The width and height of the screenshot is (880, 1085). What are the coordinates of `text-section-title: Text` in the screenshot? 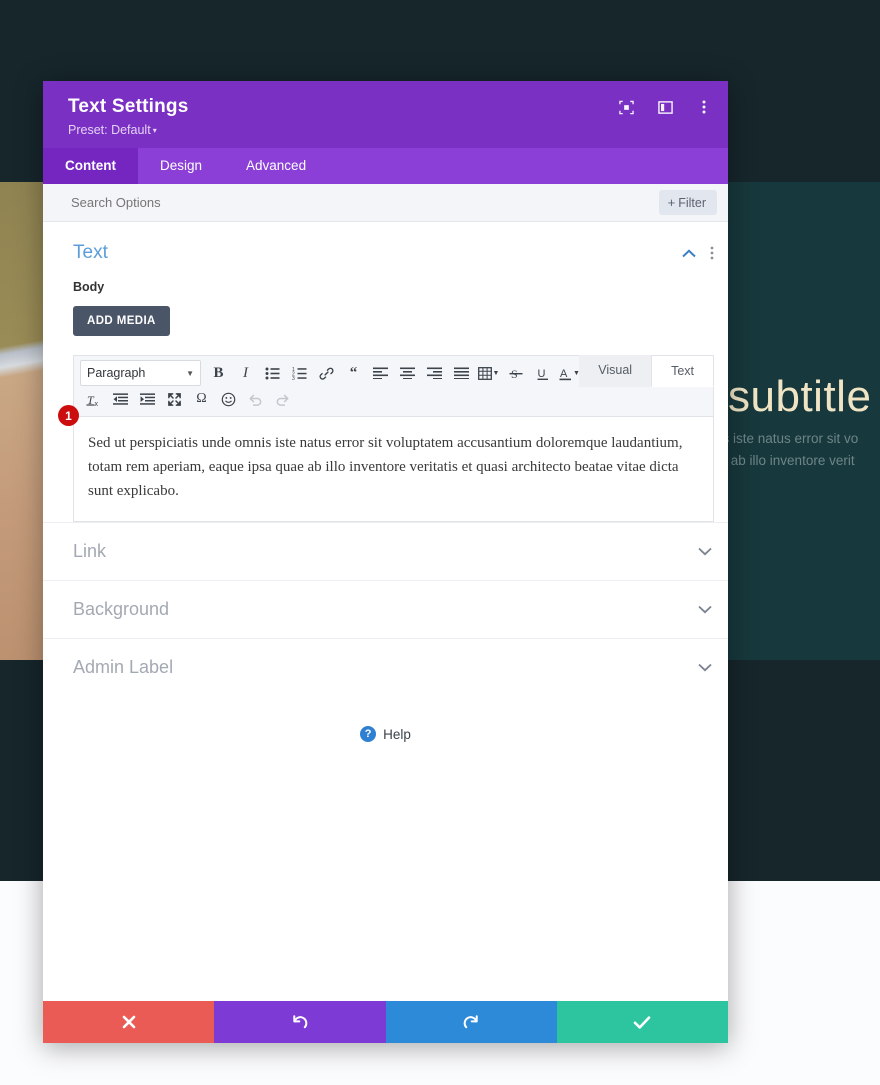 It's located at (377, 253).